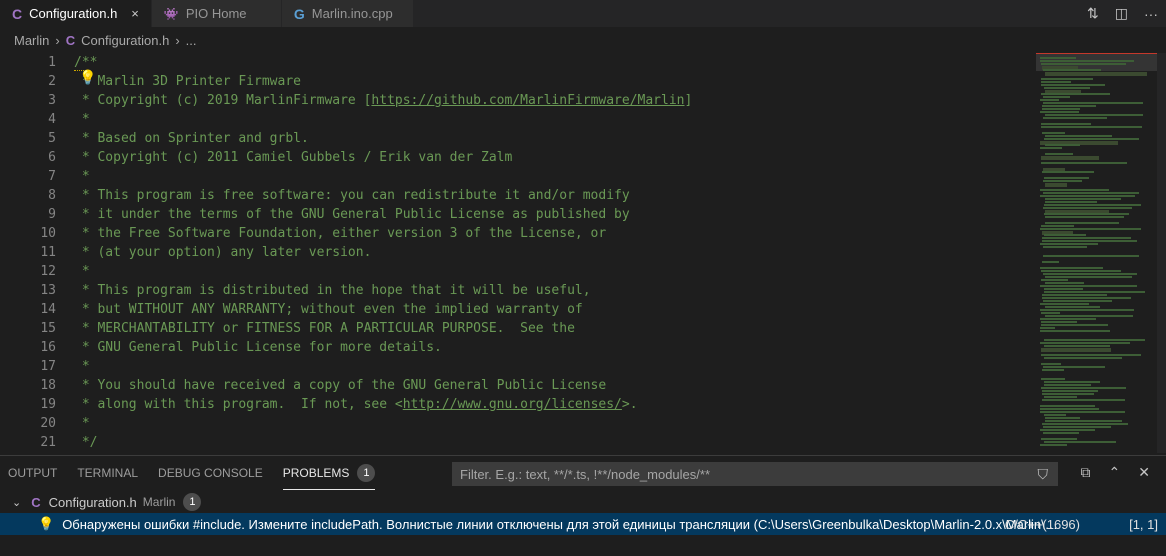 Image resolution: width=1166 pixels, height=556 pixels. What do you see at coordinates (583, 502) in the screenshot?
I see `problem-file-group: ⌄ C Configuration.h Marlin 1` at bounding box center [583, 502].